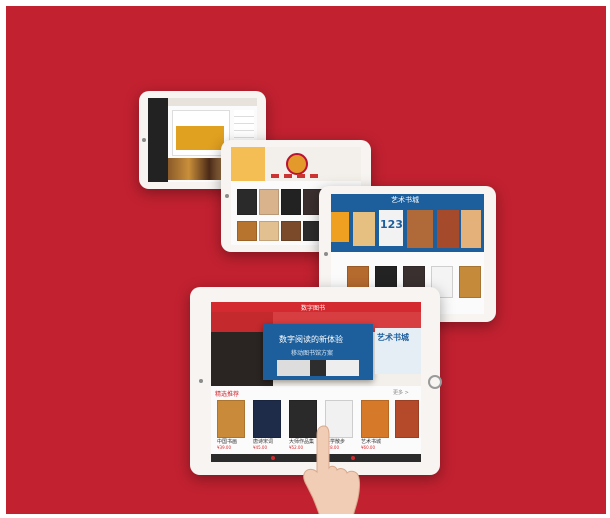 The width and height of the screenshot is (610, 518). What do you see at coordinates (401, 392) in the screenshot?
I see `section-more-link: 更多 >` at bounding box center [401, 392].